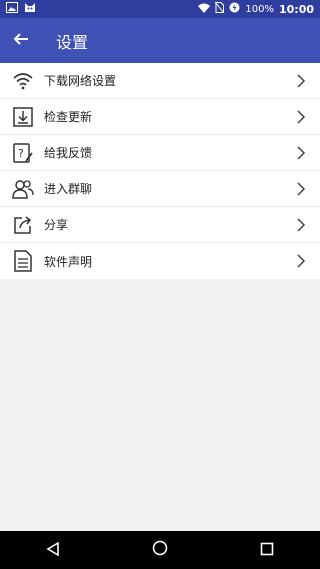  I want to click on menu-item-label: 下载网络设置, so click(80, 81).